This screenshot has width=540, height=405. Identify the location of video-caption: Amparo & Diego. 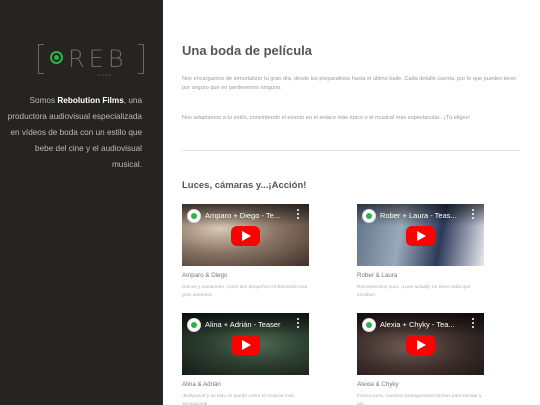
(205, 275).